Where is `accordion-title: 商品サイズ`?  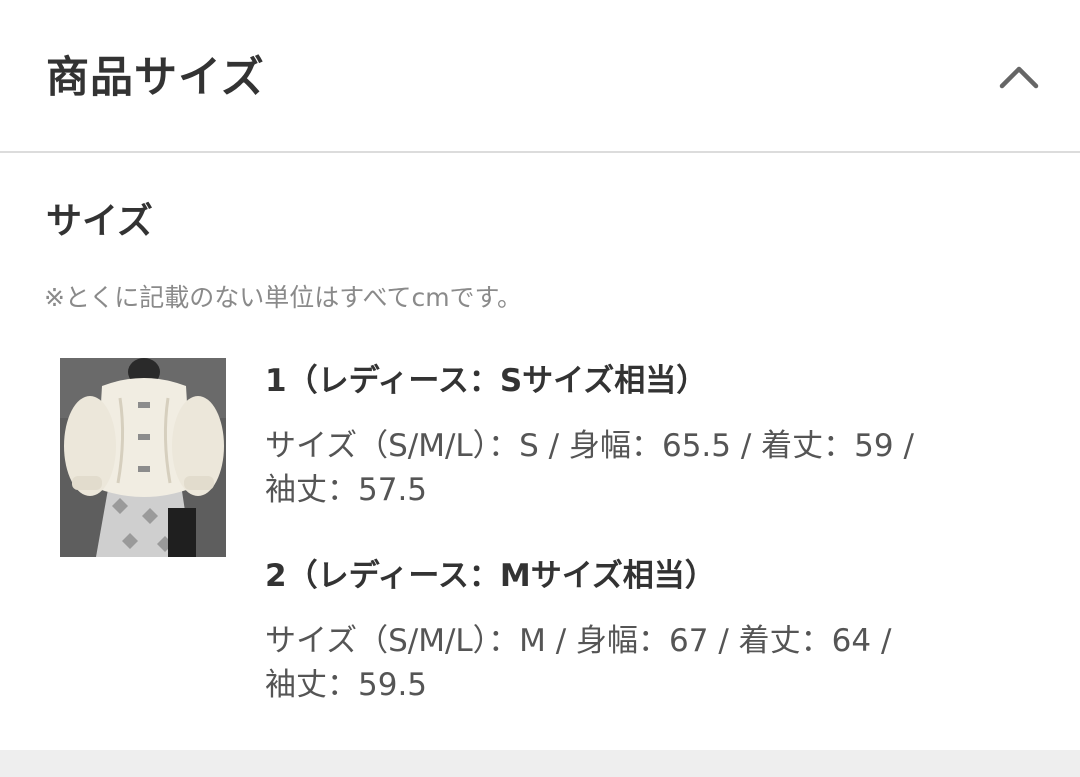
accordion-title: 商品サイズ is located at coordinates (155, 78).